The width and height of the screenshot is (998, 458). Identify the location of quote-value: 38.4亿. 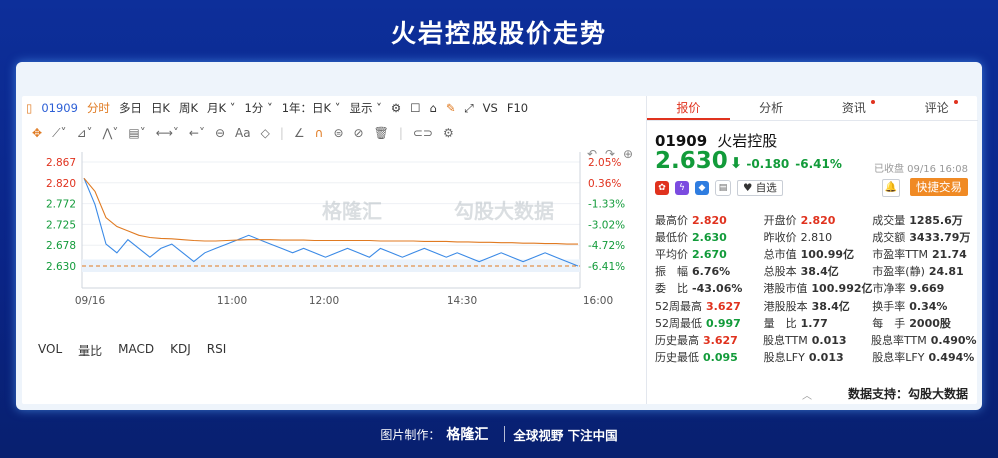
(830, 306).